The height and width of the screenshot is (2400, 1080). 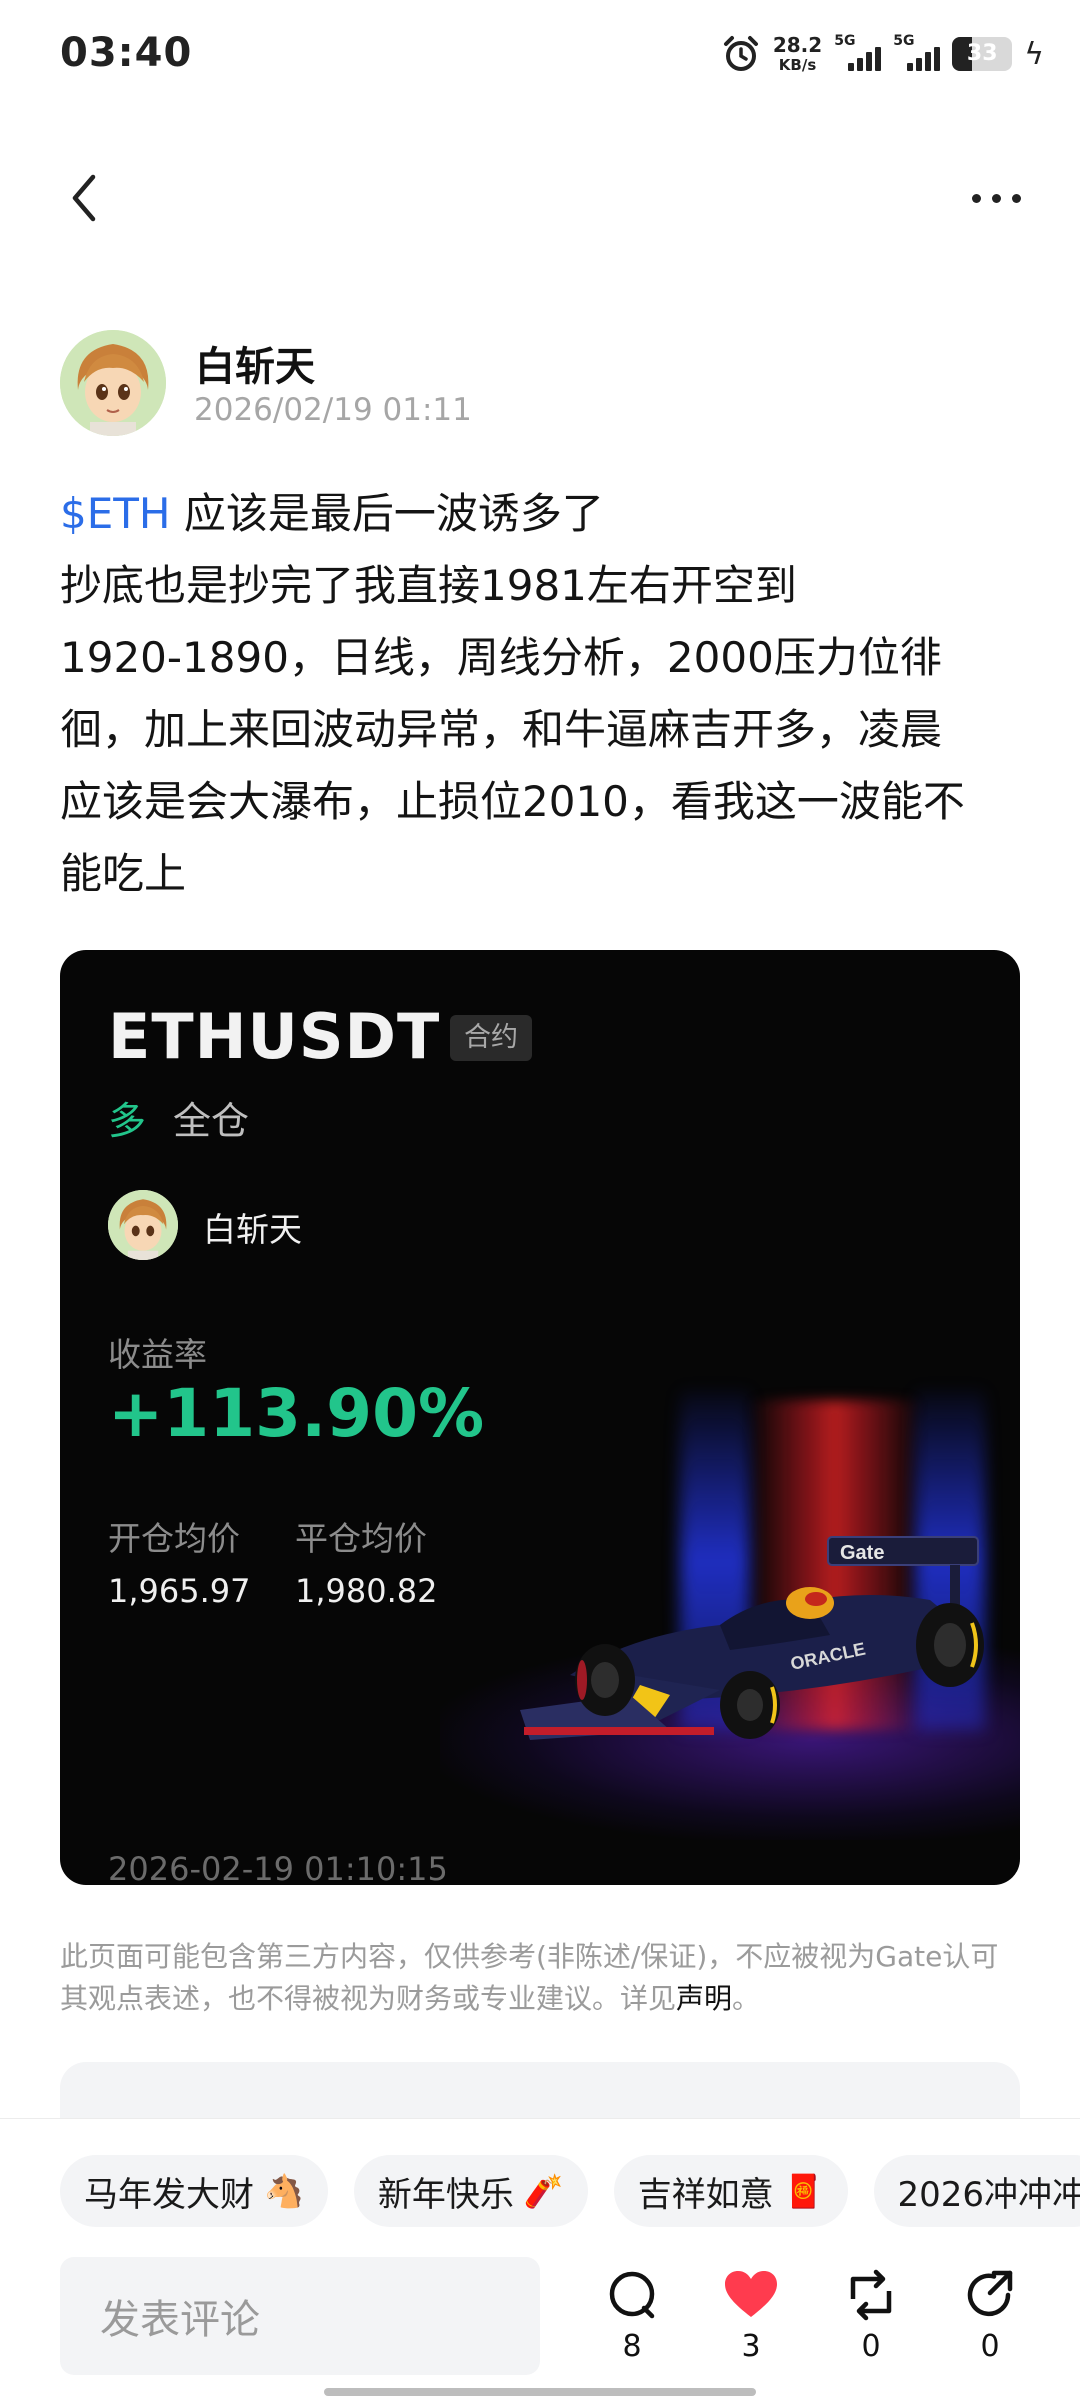 What do you see at coordinates (300, 2316) in the screenshot?
I see `comment-input: 发表评论` at bounding box center [300, 2316].